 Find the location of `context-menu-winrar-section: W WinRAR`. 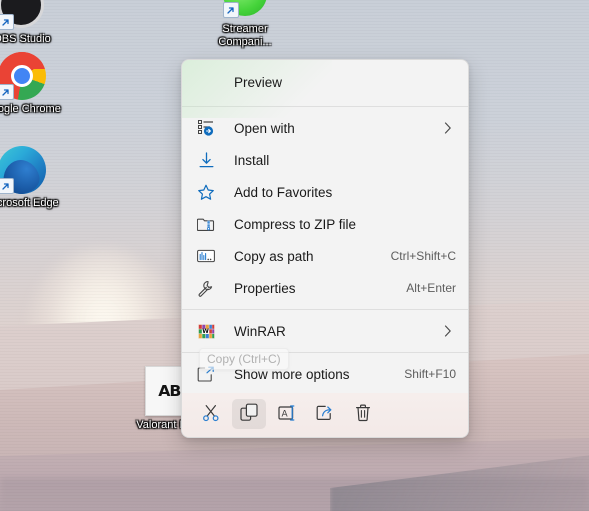

context-menu-winrar-section: W WinRAR is located at coordinates (325, 331).